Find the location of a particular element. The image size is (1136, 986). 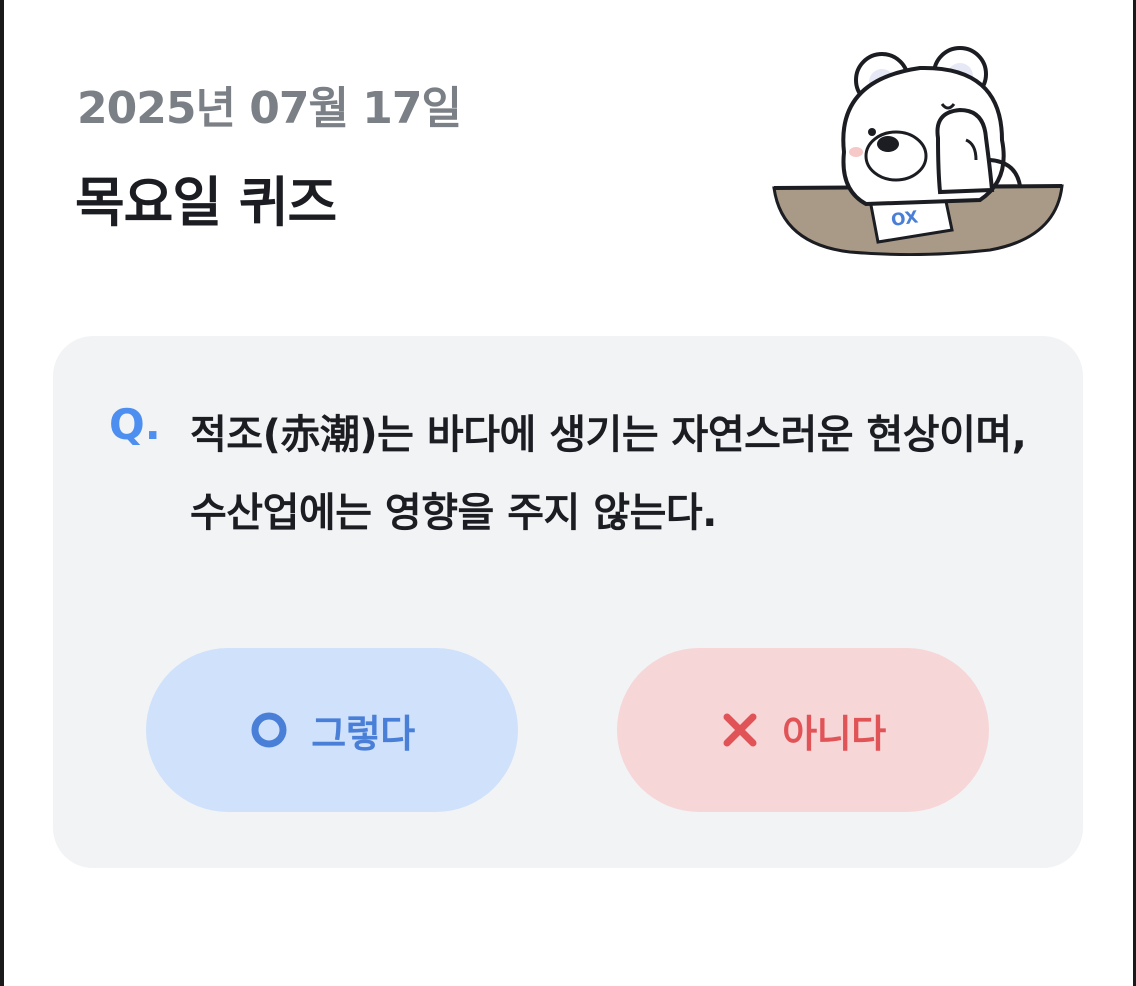

page-title: 목요일 퀴즈 is located at coordinates (206, 202).